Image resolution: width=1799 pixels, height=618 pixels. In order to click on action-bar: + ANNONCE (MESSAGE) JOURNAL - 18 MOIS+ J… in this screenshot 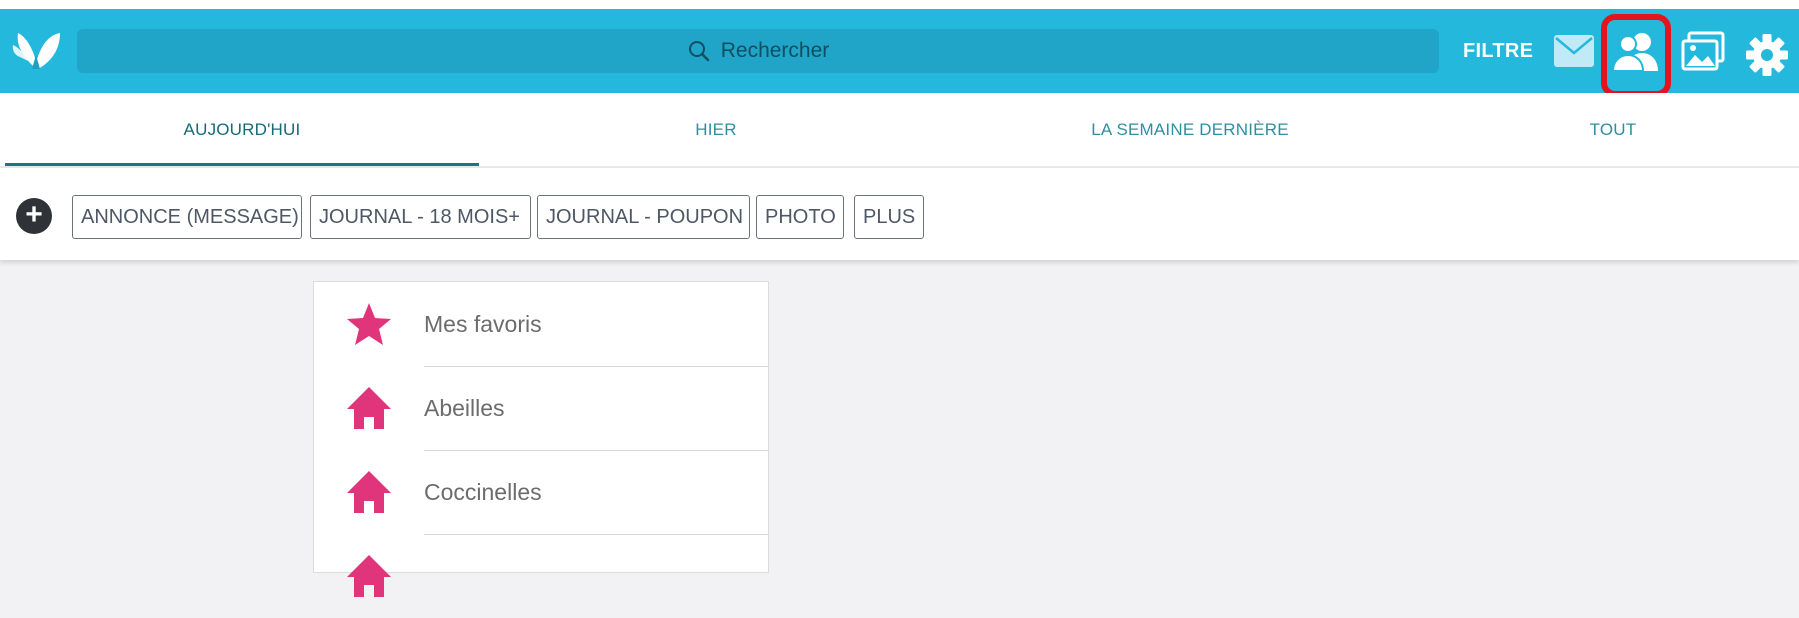, I will do `click(899, 214)`.